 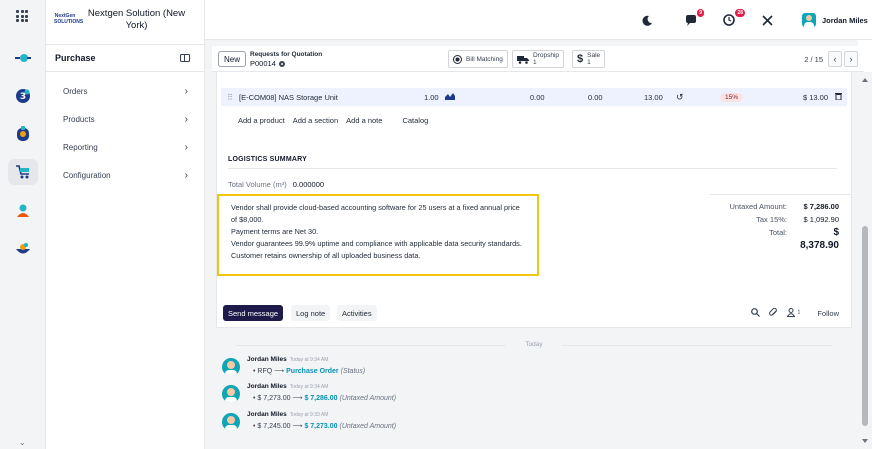 I want to click on line-tax-badge: 15%, so click(x=732, y=97).